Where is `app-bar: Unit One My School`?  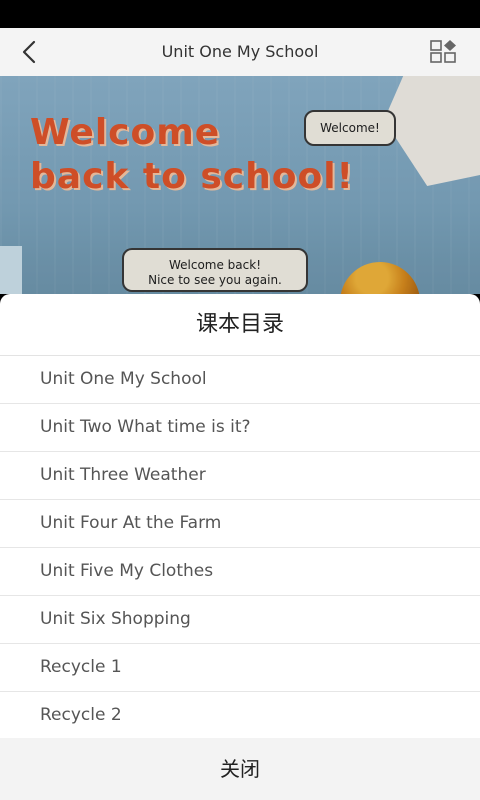
app-bar: Unit One My School is located at coordinates (240, 52).